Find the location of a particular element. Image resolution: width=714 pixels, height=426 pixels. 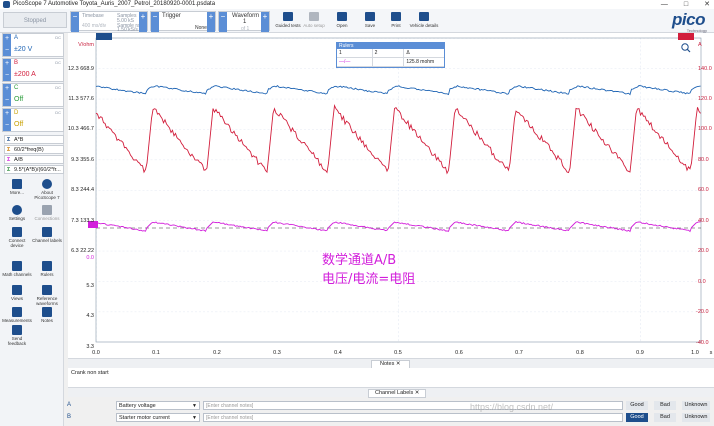

channel-b-range-down-button: − is located at coordinates (7, 76).